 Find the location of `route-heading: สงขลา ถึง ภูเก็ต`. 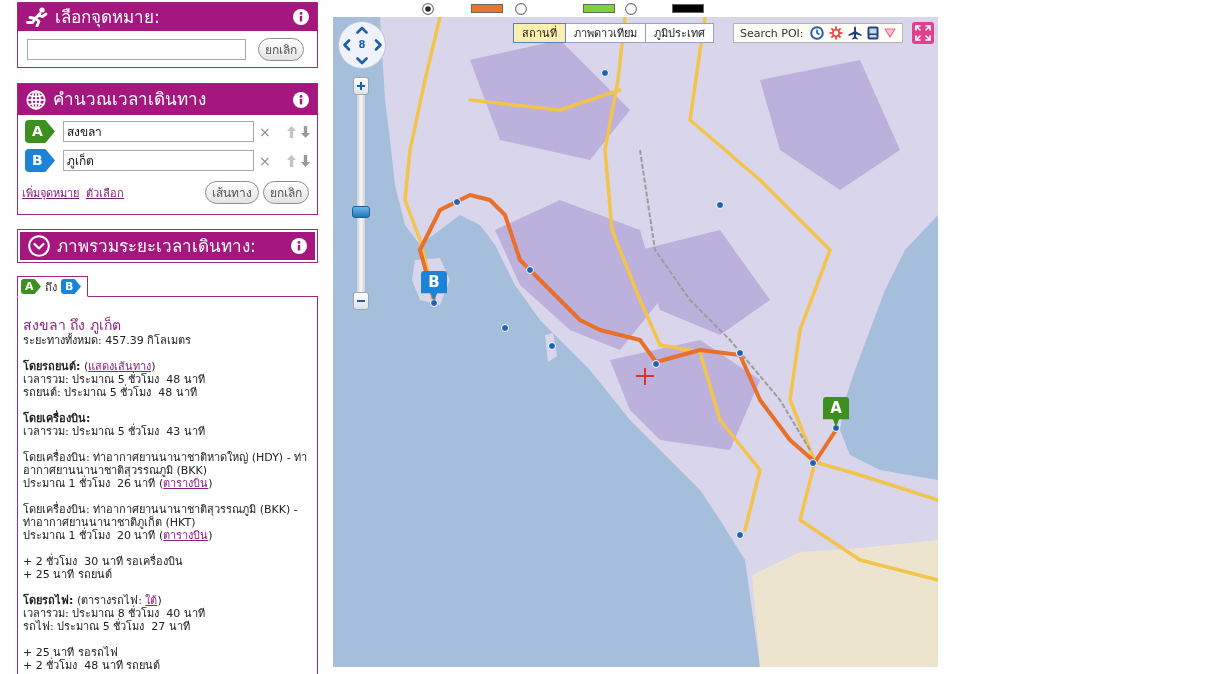

route-heading: สงขลา ถึง ภูเก็ต is located at coordinates (72, 325).